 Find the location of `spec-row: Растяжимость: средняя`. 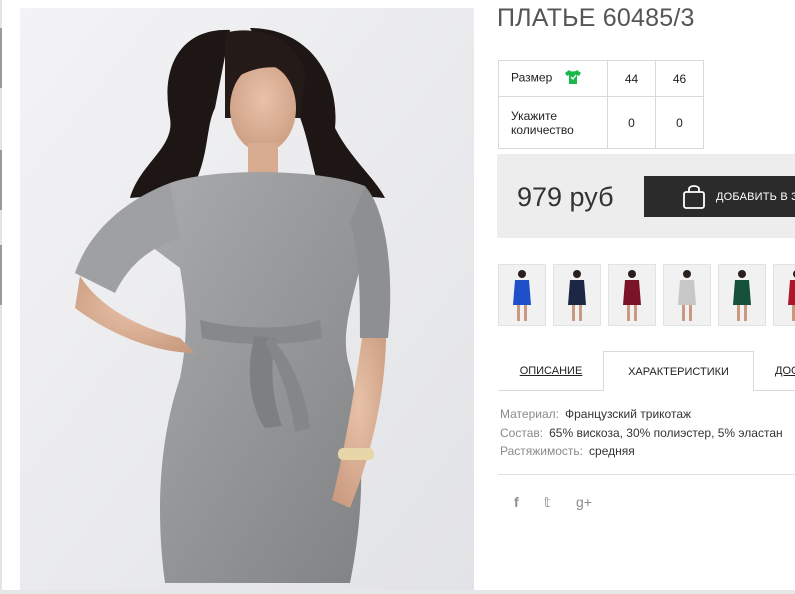

spec-row: Растяжимость: средняя is located at coordinates (641, 451).